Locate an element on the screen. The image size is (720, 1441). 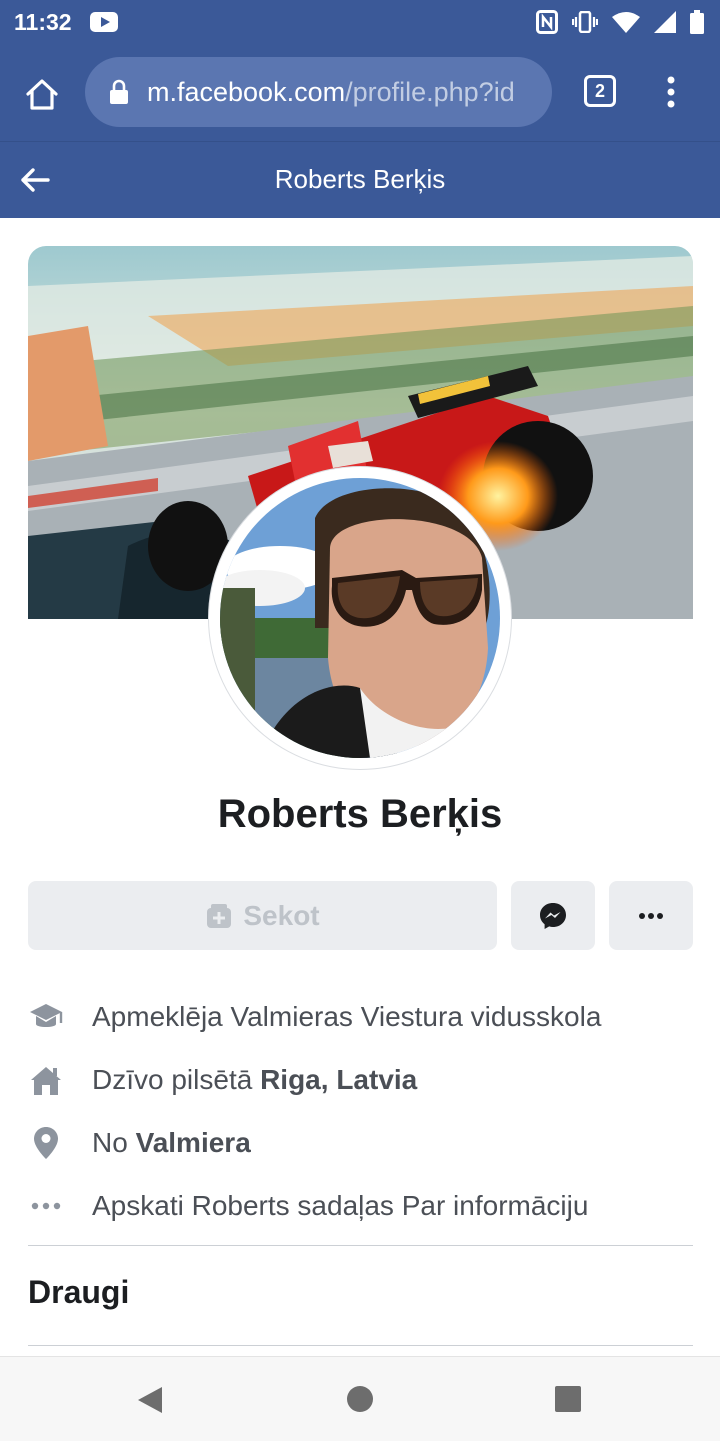
message-button is located at coordinates (553, 915).